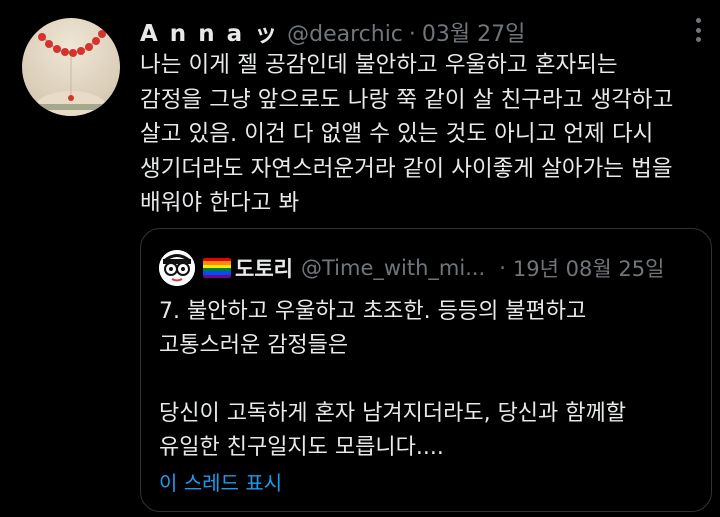  What do you see at coordinates (177, 268) in the screenshot?
I see `quoted-avatar` at bounding box center [177, 268].